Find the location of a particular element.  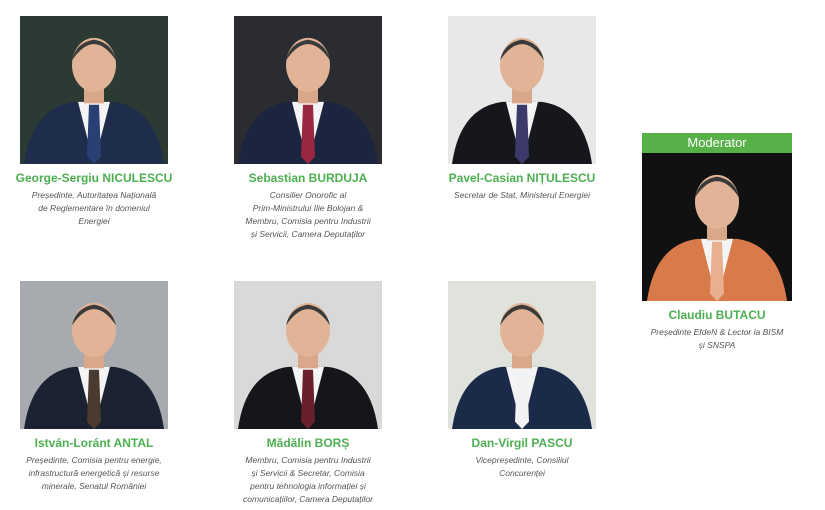

speaker-name: Mădălin BORȘ is located at coordinates (308, 443).